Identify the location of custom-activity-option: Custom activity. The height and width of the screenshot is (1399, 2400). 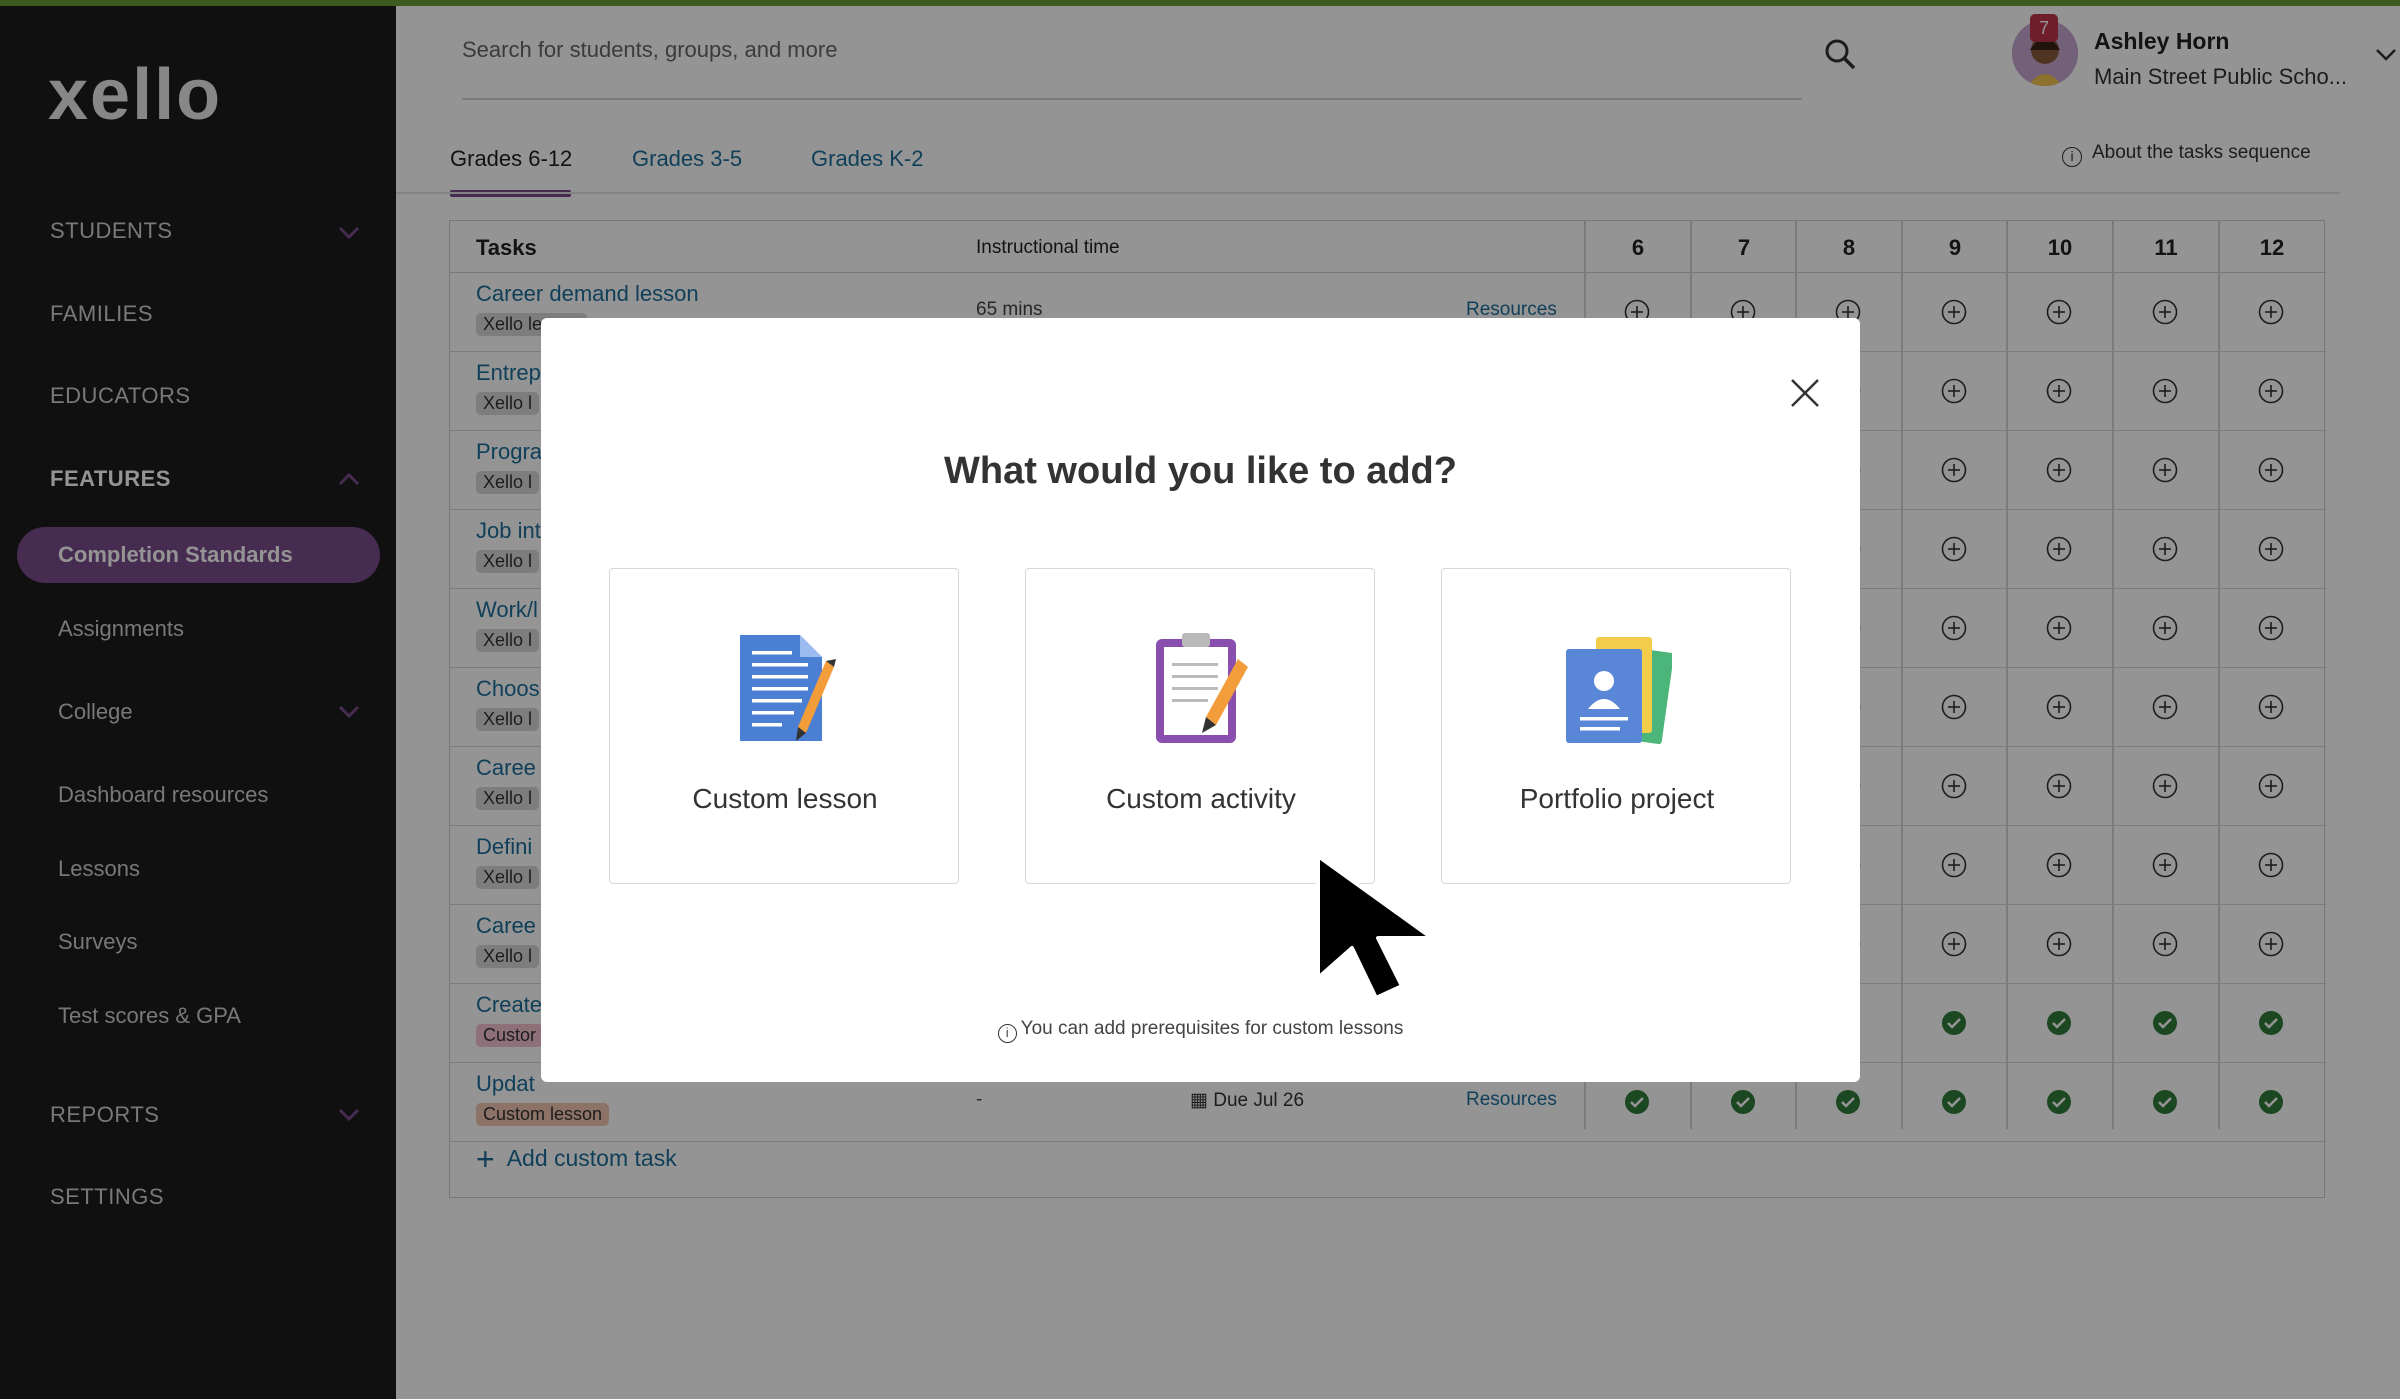
(1200, 726).